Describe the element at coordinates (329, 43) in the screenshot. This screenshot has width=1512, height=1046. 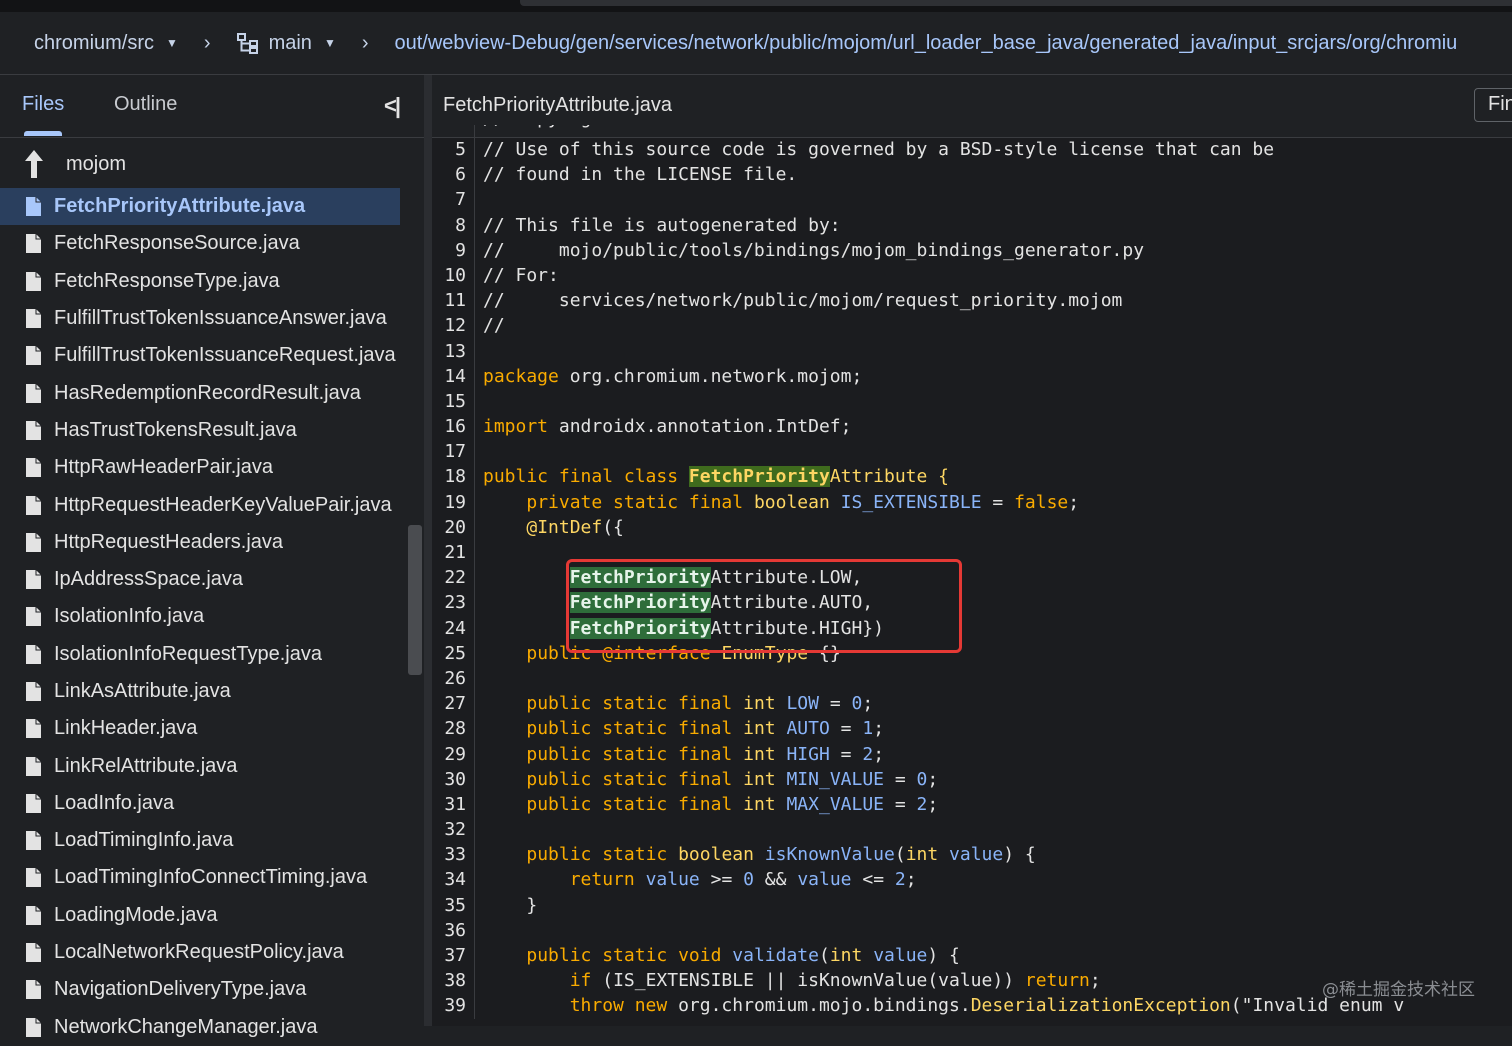
I see `caret-down-icon: ▼` at that location.